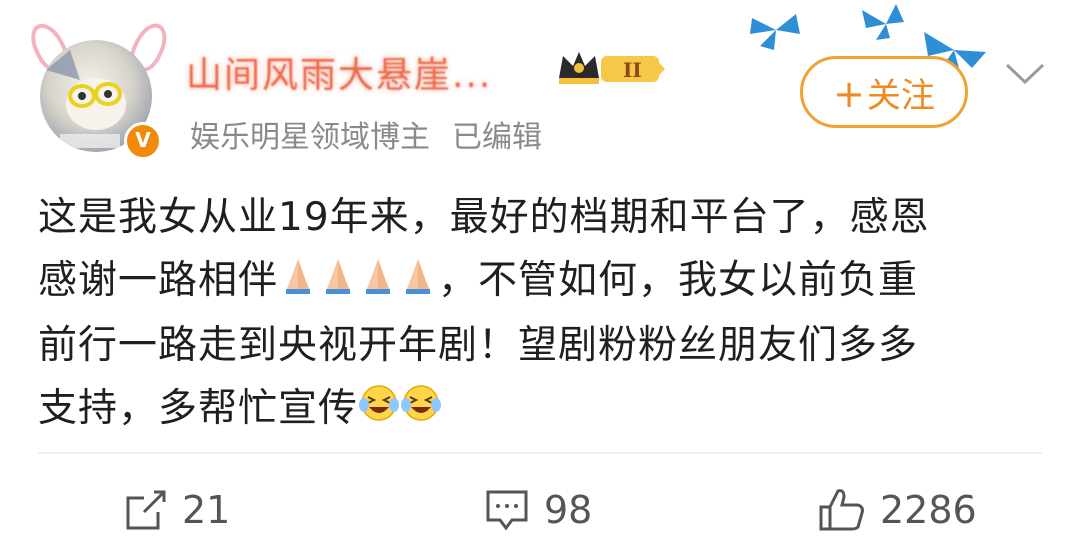 Image resolution: width=1078 pixels, height=560 pixels. I want to click on chevron-down-icon, so click(1025, 74).